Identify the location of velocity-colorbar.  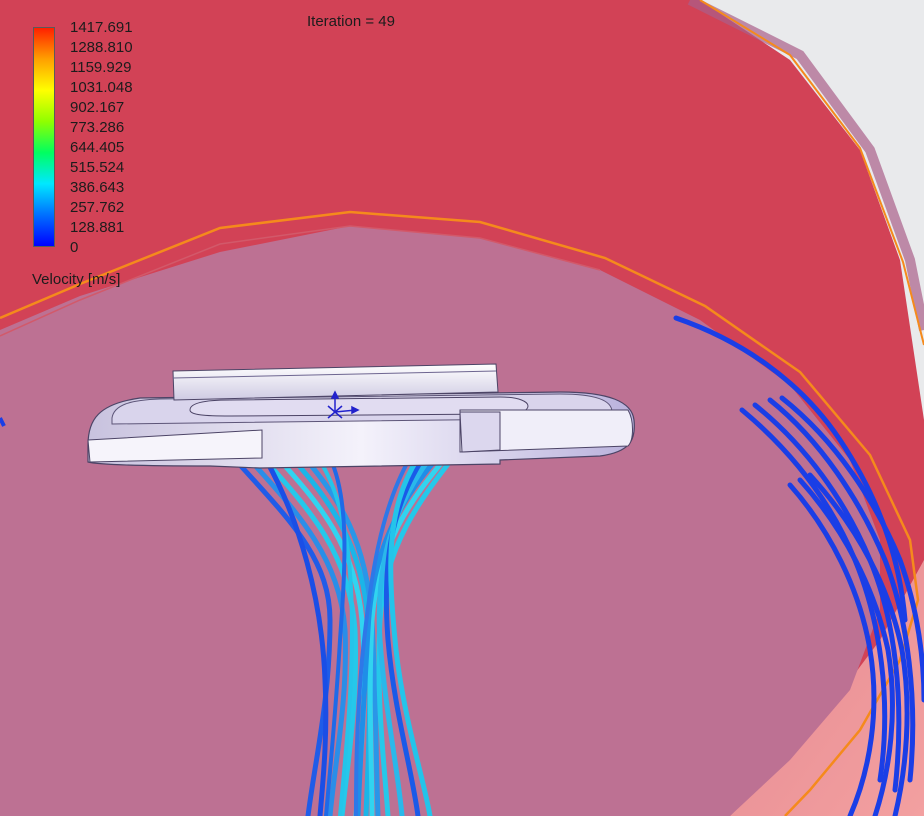
(44, 137).